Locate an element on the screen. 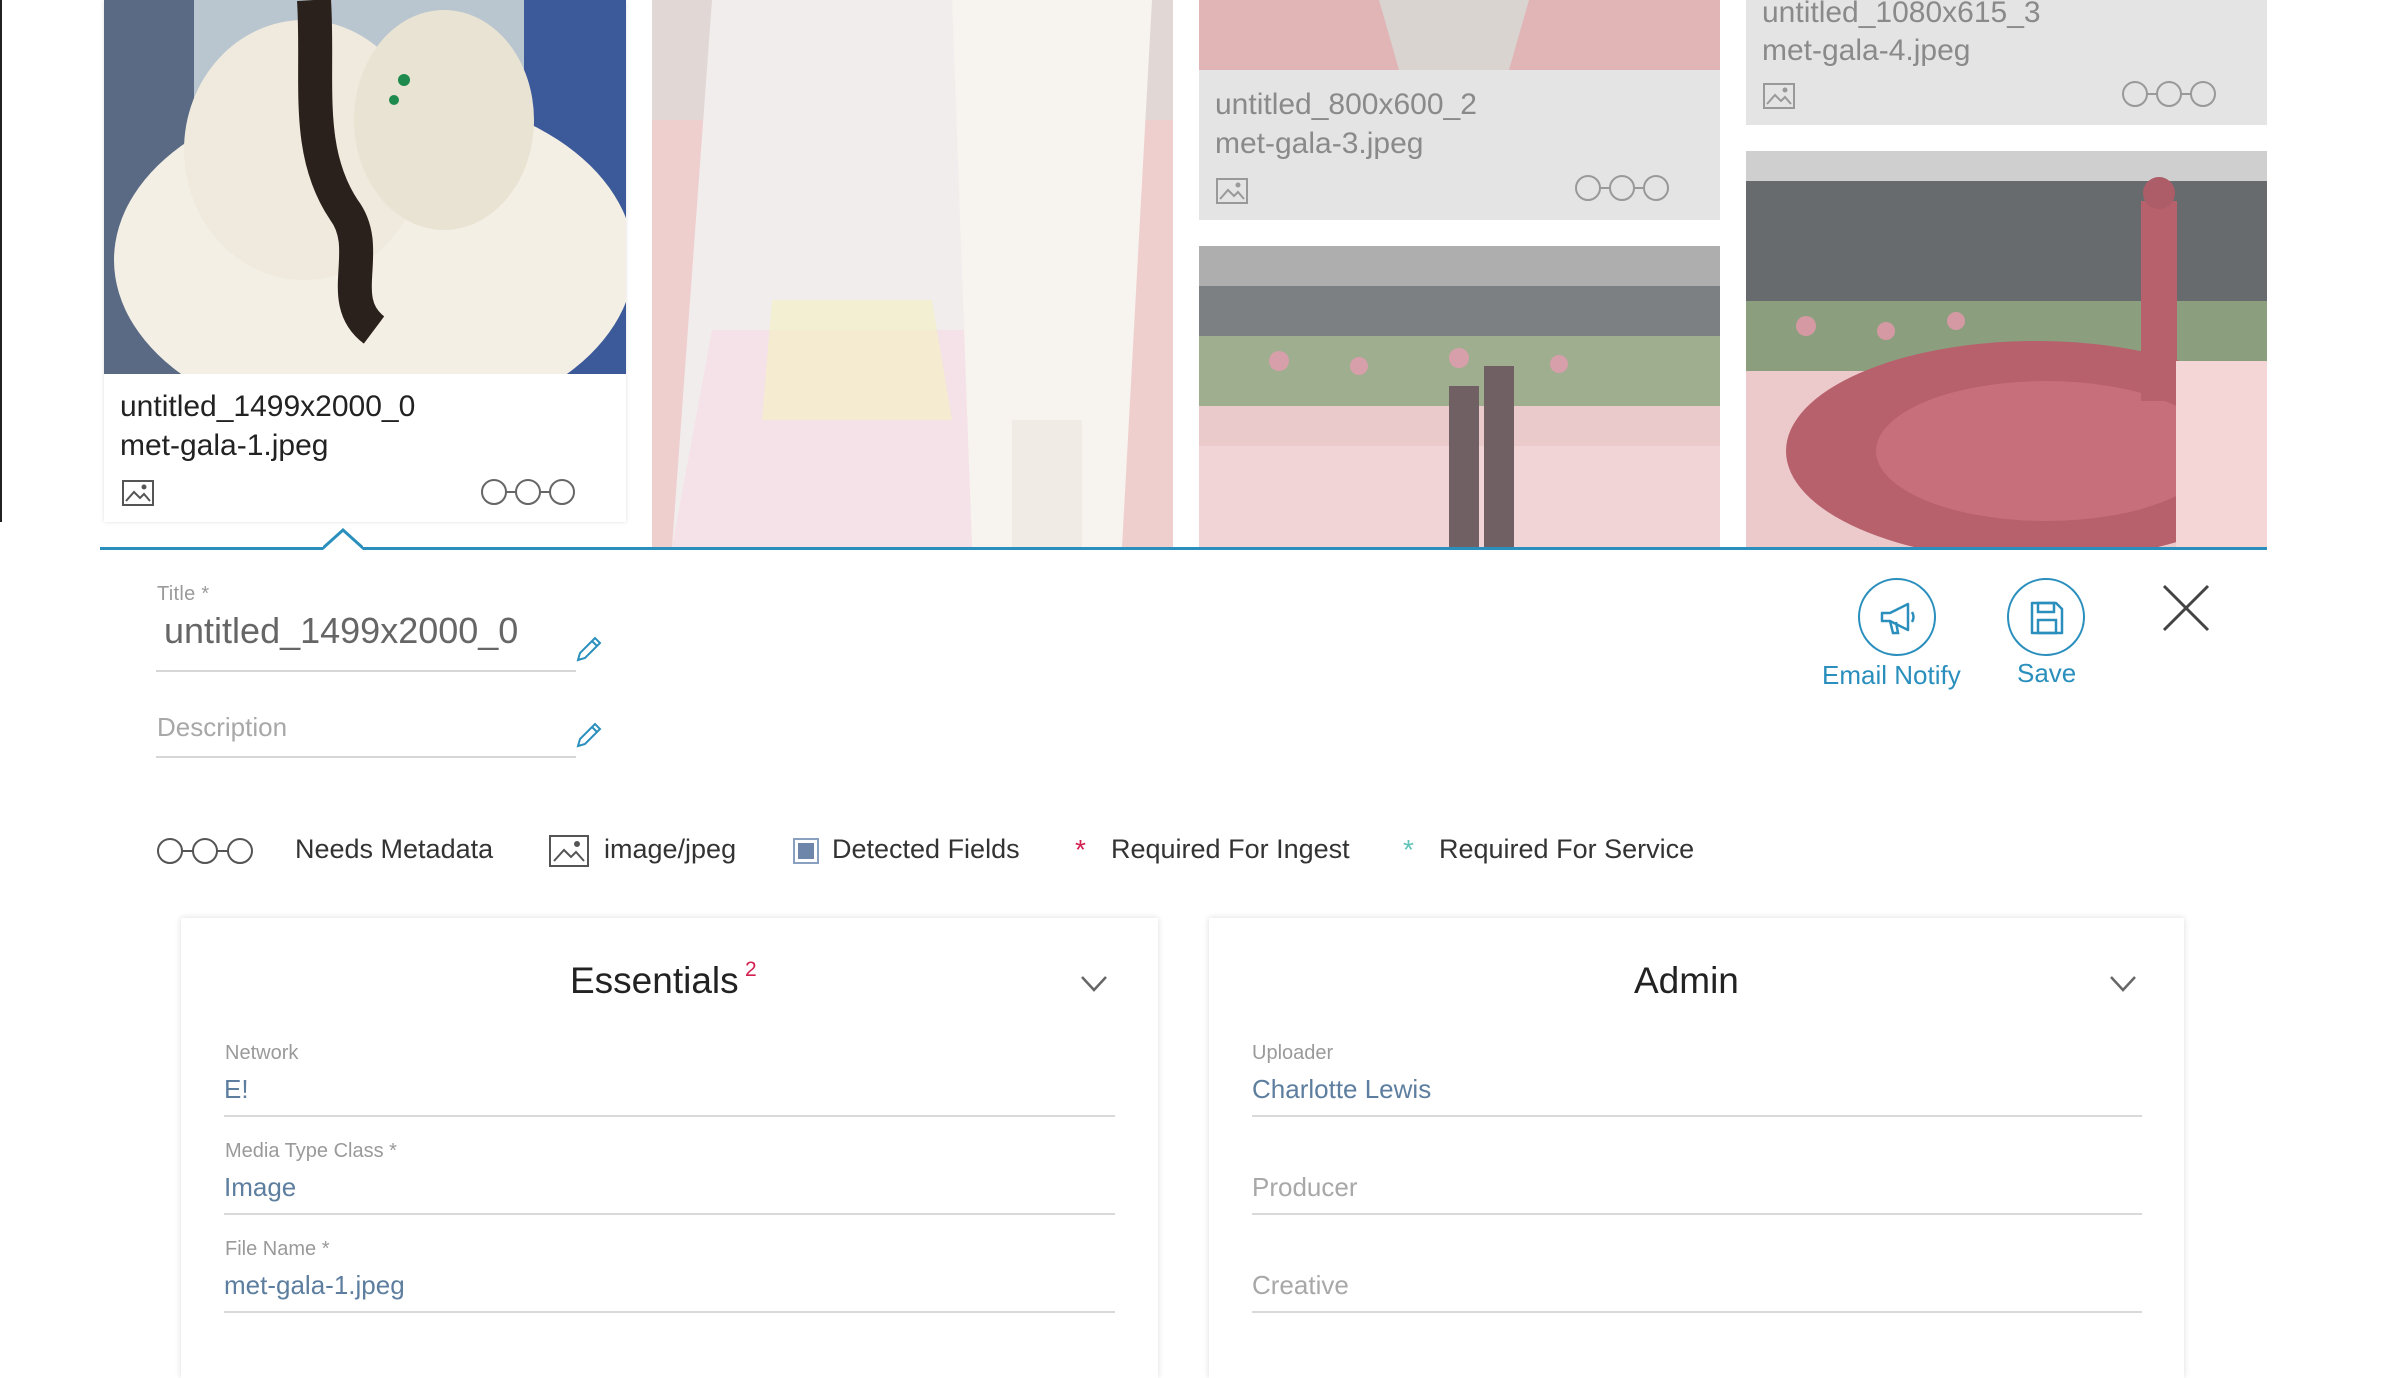  essentials-title: Essentials is located at coordinates (654, 981).